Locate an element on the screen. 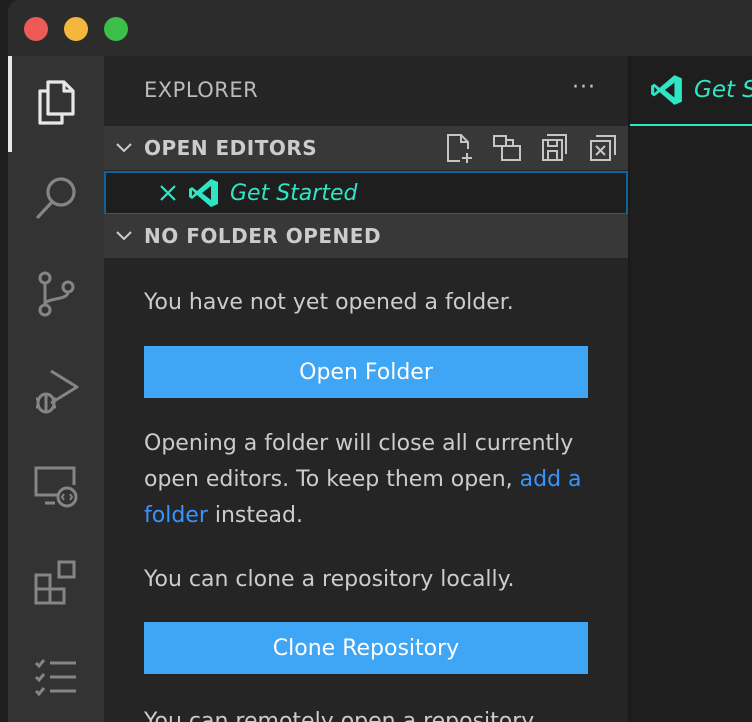 Image resolution: width=752 pixels, height=722 pixels. activity-bar is located at coordinates (56, 389).